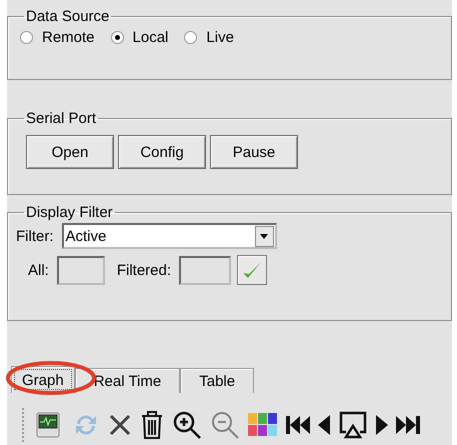  What do you see at coordinates (67, 16) in the screenshot?
I see `group-title: Data Source` at bounding box center [67, 16].